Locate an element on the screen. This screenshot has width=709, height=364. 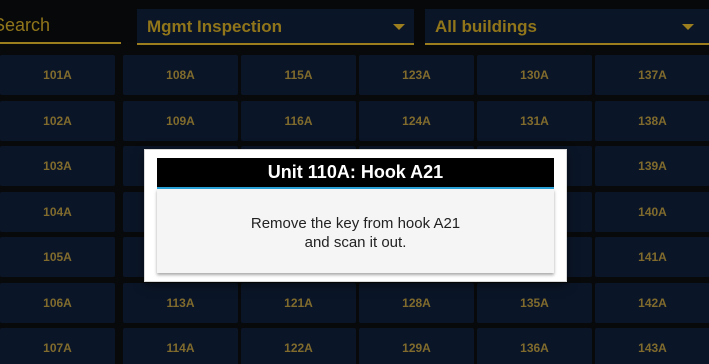
dialog-message-line-1: Remove the key from hook A21 is located at coordinates (355, 223).